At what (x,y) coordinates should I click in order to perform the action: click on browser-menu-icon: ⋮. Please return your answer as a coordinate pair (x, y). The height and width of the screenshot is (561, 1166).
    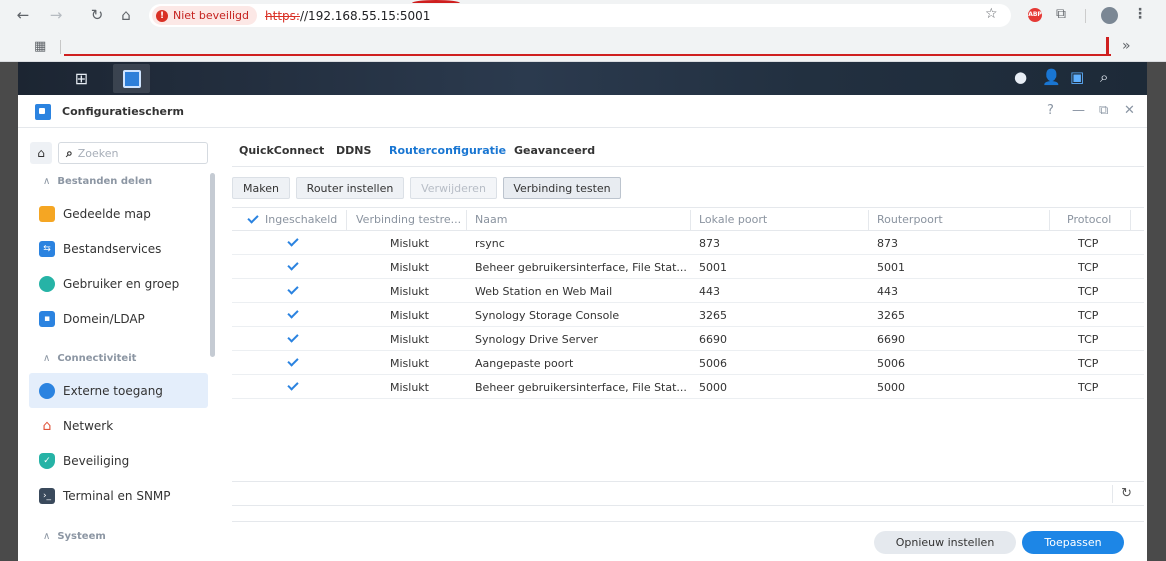
    Looking at the image, I should click on (1140, 14).